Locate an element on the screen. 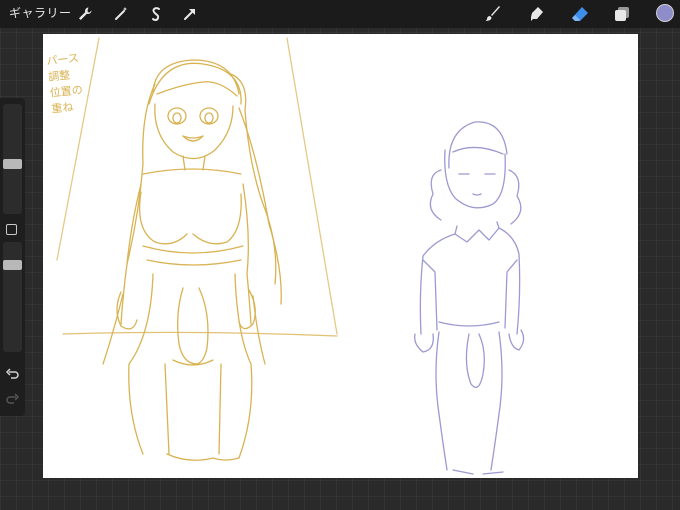 The image size is (680, 510). left-sidebar is located at coordinates (12, 257).